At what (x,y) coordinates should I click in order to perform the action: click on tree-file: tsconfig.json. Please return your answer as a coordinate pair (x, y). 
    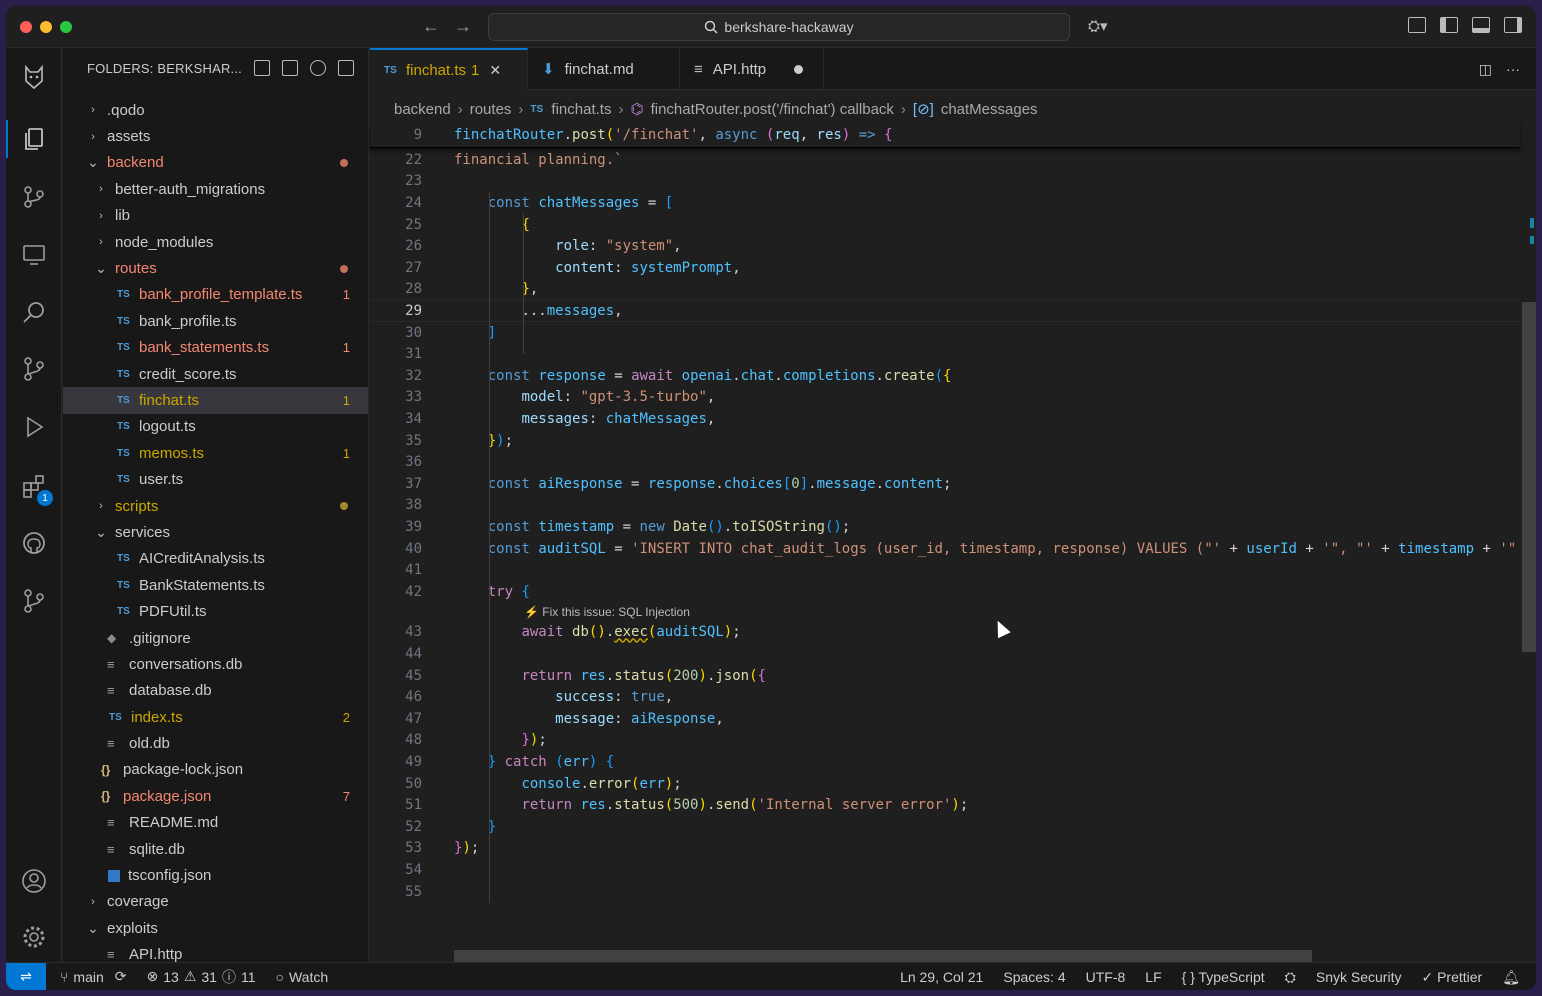
    Looking at the image, I should click on (215, 875).